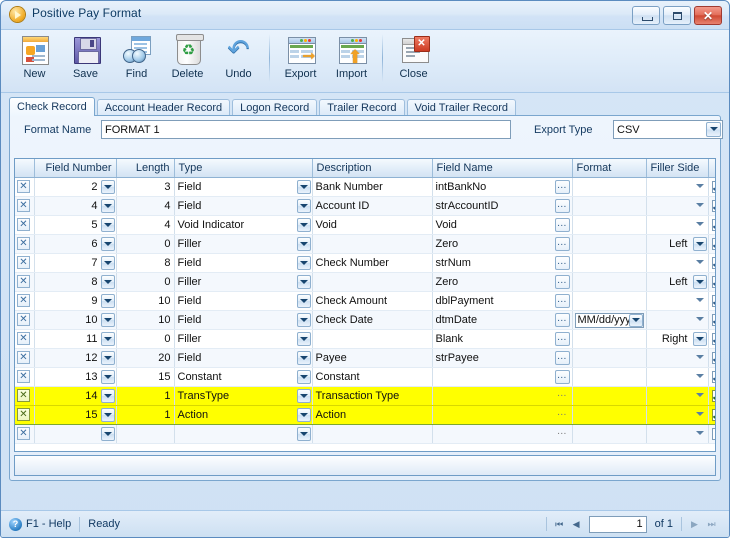 The height and width of the screenshot is (538, 730). I want to click on col-format: Format, so click(609, 168).